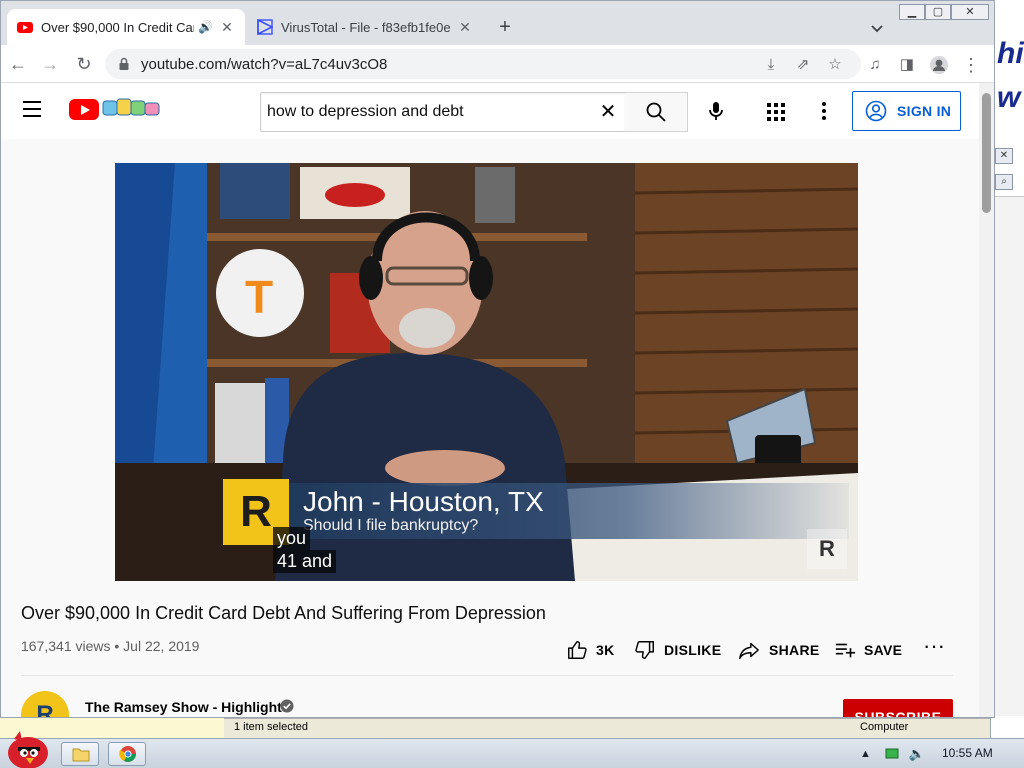  I want to click on channel-avatar: R, so click(45, 704).